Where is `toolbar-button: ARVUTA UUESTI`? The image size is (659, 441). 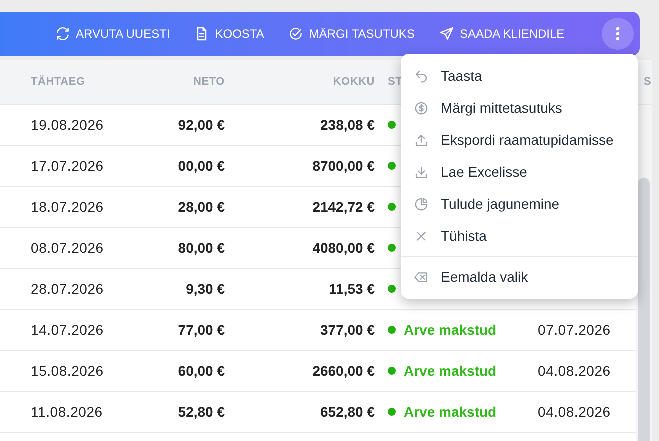 toolbar-button: ARVUTA UUESTI is located at coordinates (112, 34).